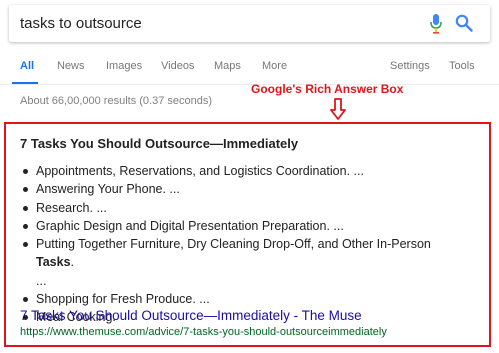  I want to click on arrow-down-icon, so click(338, 109).